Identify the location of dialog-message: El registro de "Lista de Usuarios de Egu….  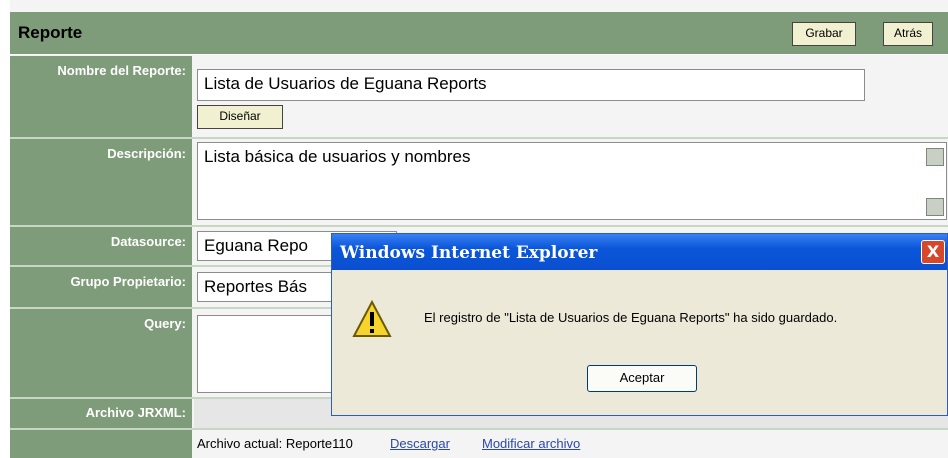
(631, 317).